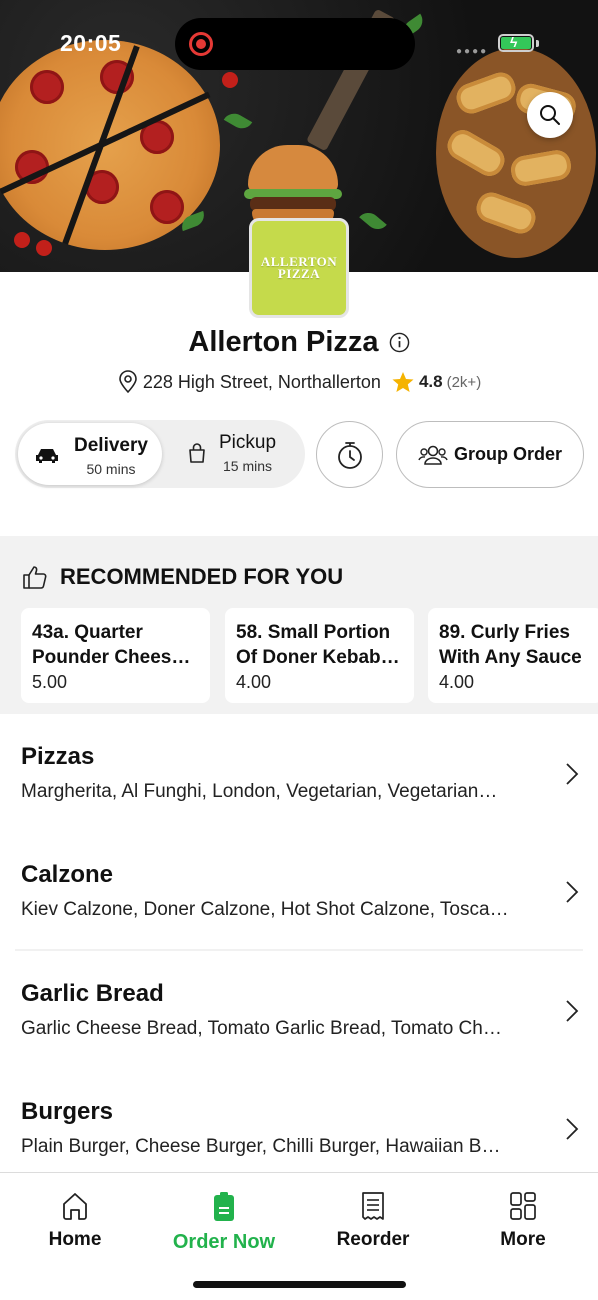 This screenshot has height=1300, width=598. I want to click on group-order-button: Group Order, so click(490, 454).